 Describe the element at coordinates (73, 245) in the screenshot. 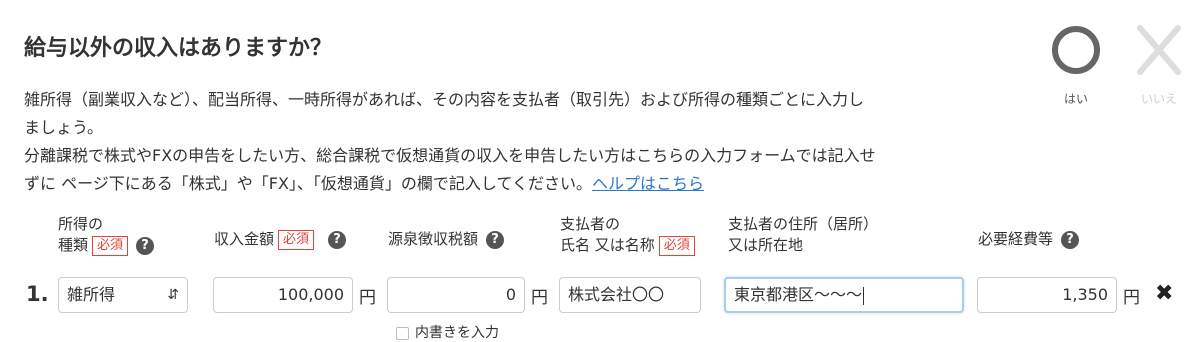

I see `header-income-type-line2: 種類` at that location.